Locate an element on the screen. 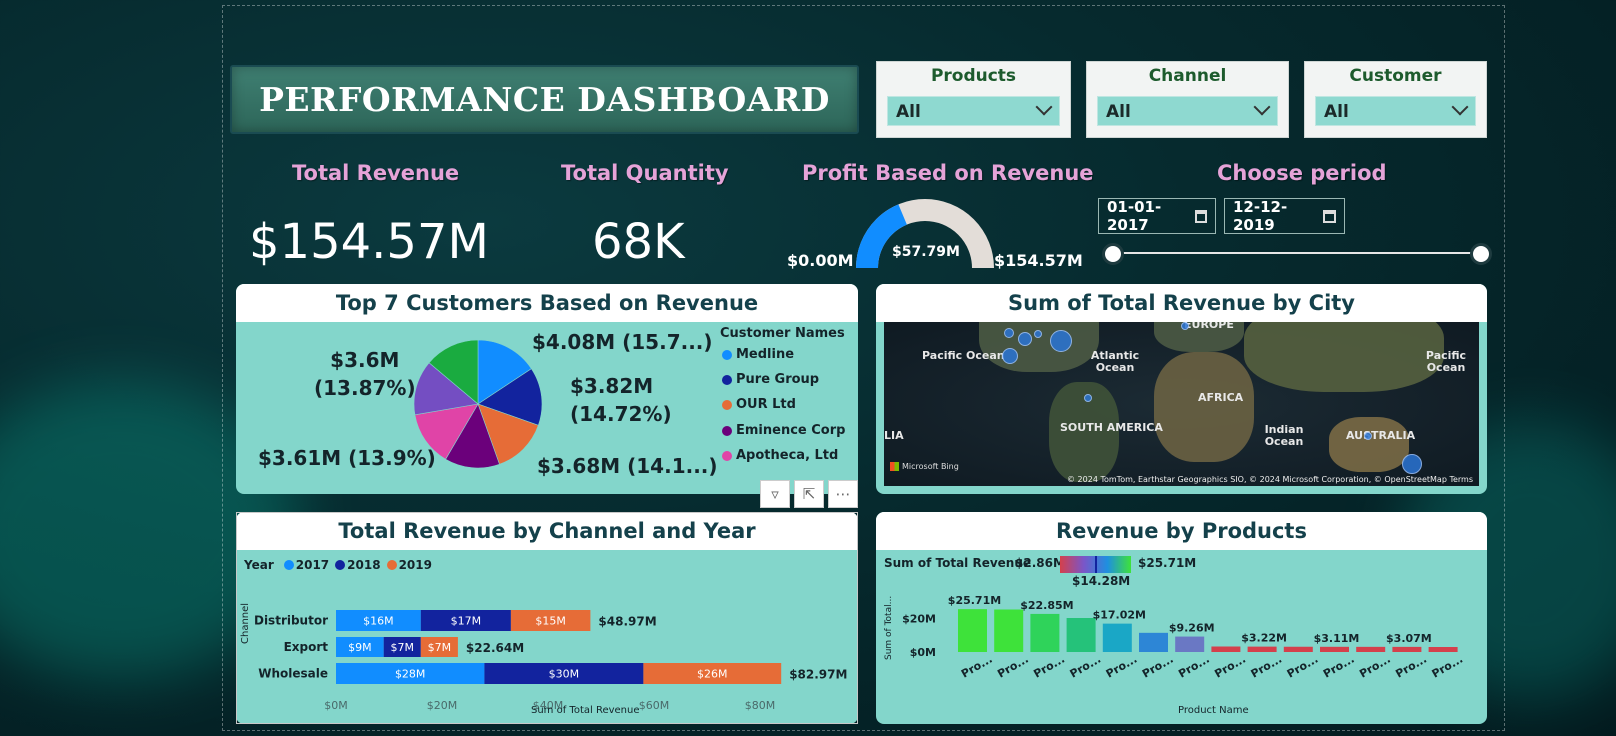 This screenshot has height=736, width=1616. products-dropdown-value: All is located at coordinates (908, 112).